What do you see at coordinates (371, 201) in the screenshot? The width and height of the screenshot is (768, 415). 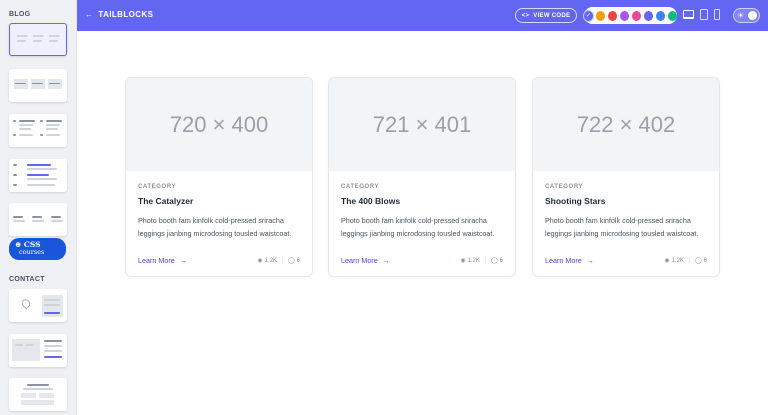 I see `card-title: The 400 Blows` at bounding box center [371, 201].